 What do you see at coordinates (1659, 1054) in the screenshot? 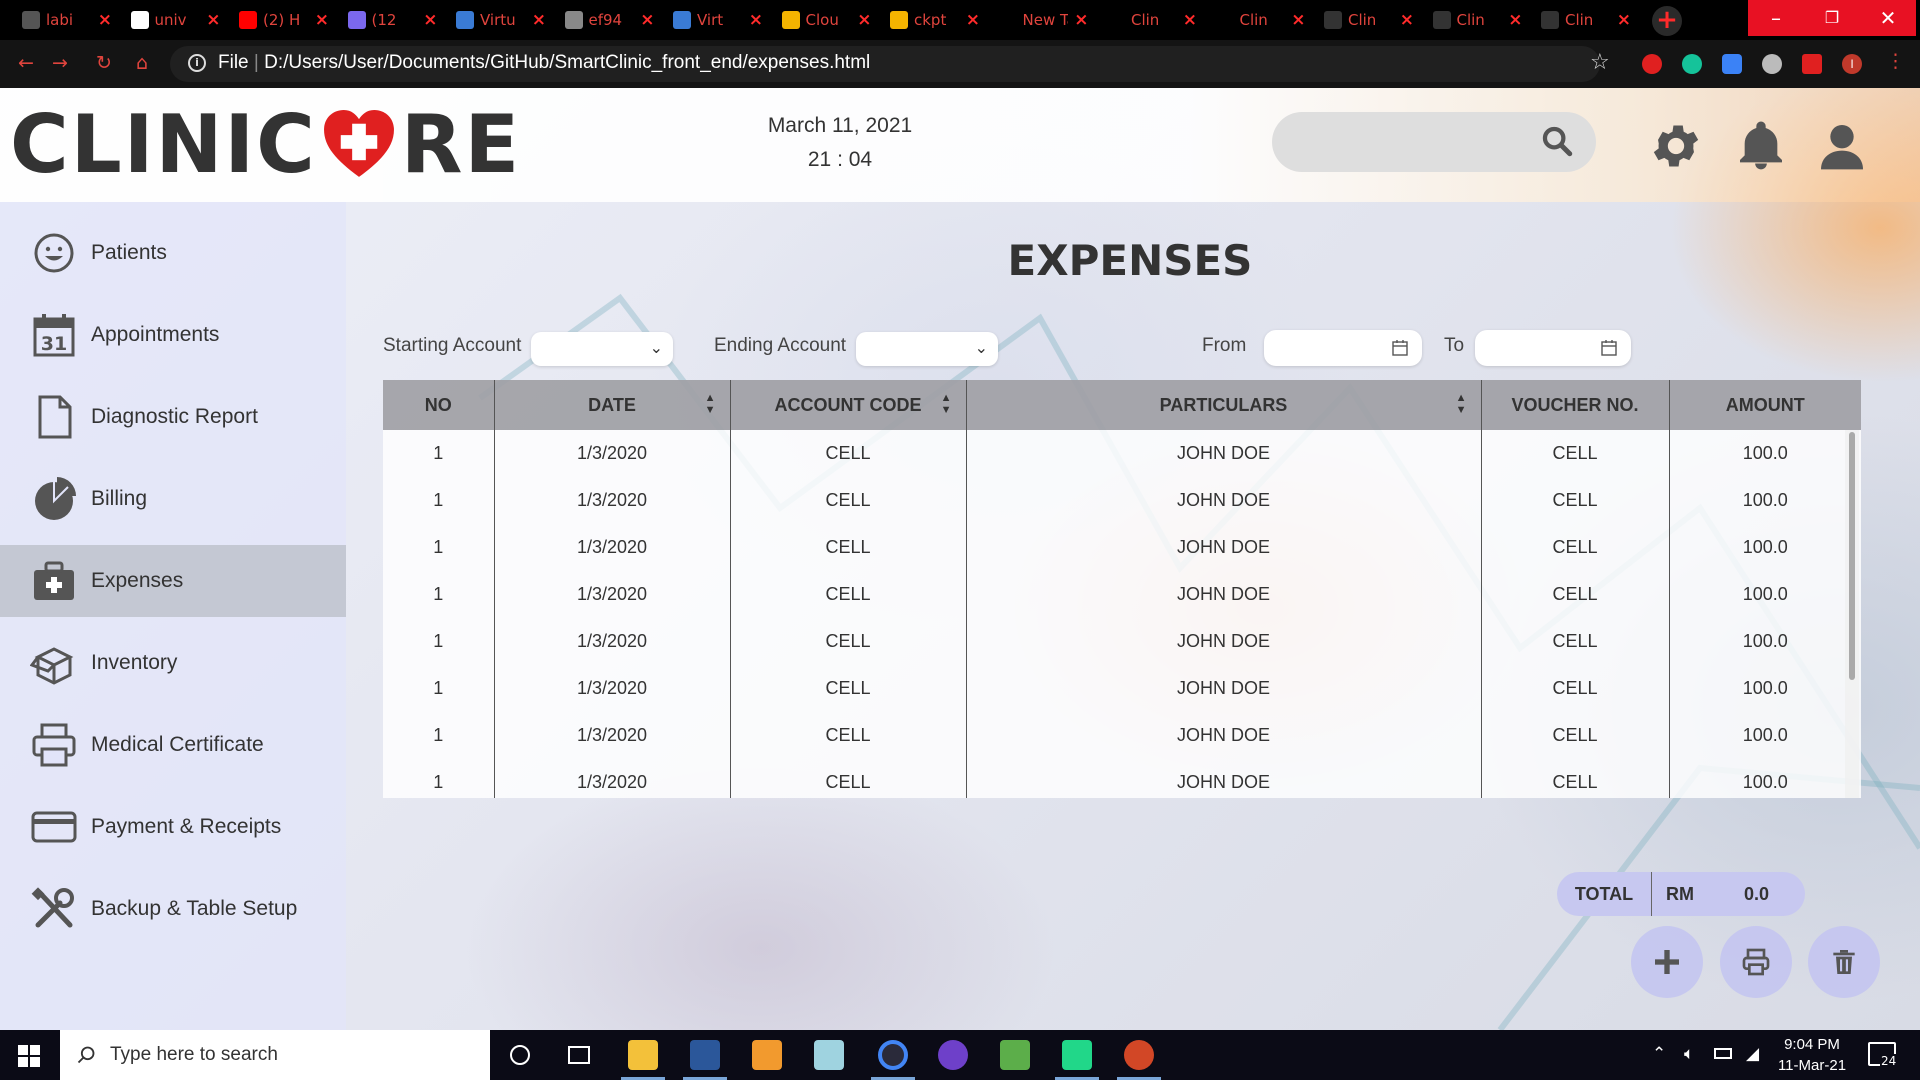
I see `tray-up-chevron-icon: ⌃` at bounding box center [1659, 1054].